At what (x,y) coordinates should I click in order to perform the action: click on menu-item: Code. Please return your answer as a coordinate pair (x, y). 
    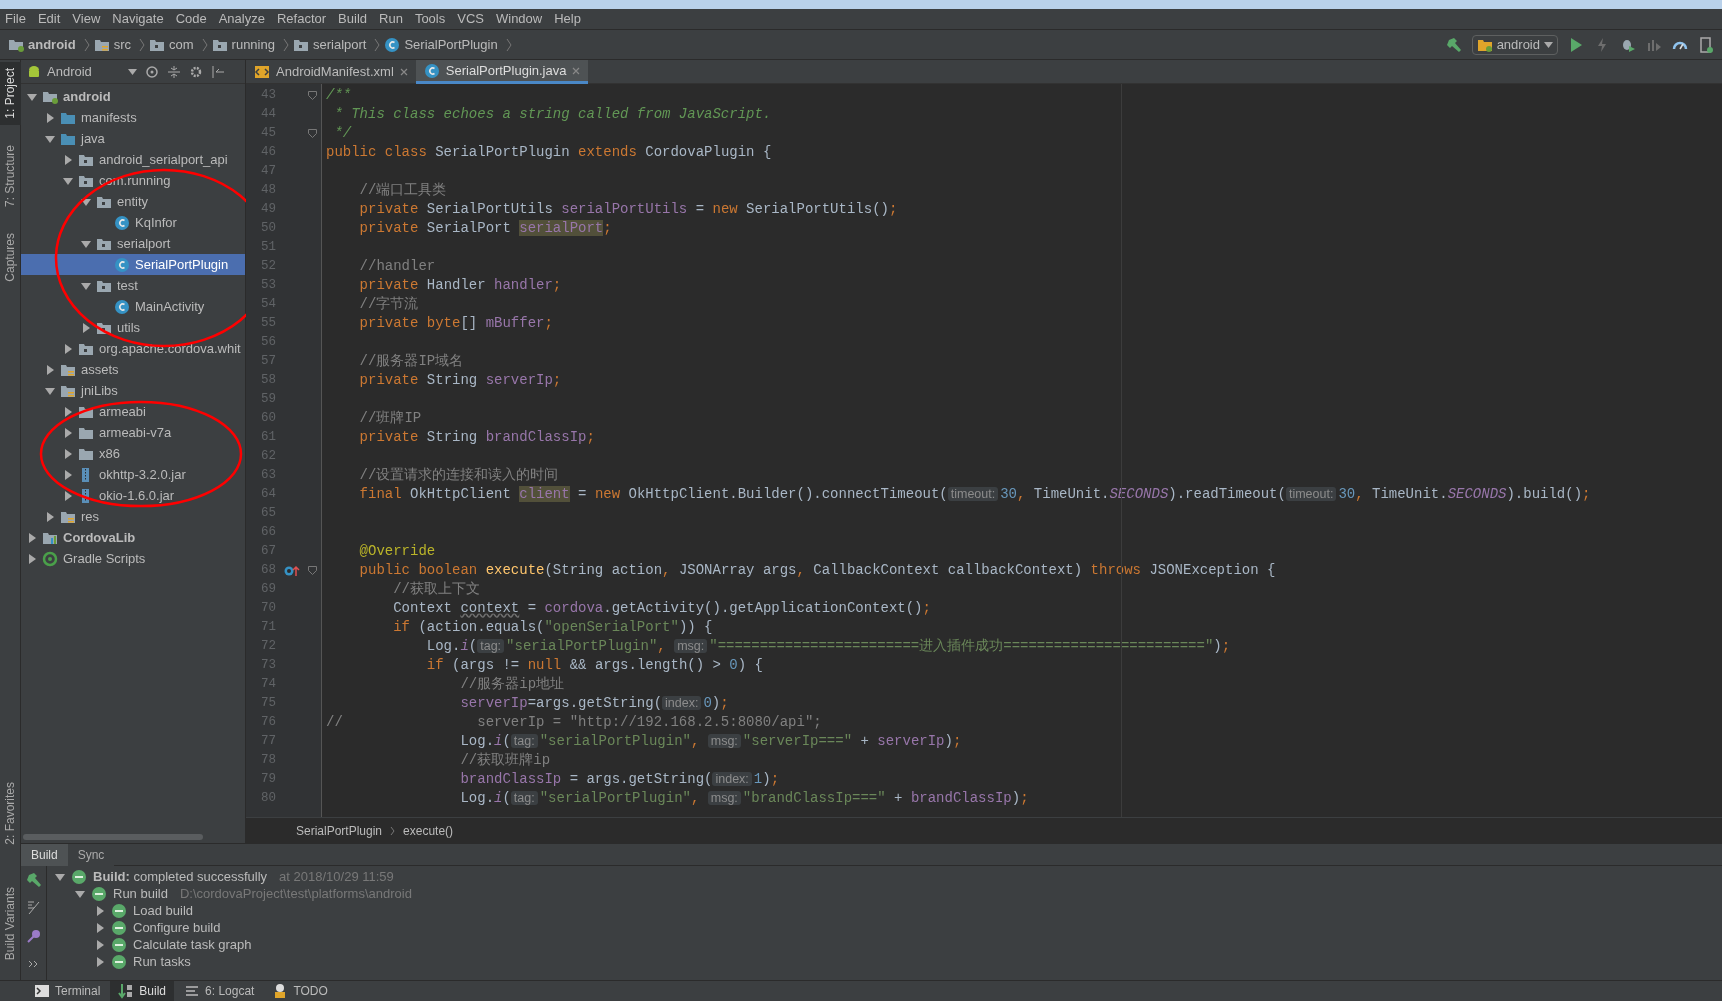
    Looking at the image, I should click on (191, 19).